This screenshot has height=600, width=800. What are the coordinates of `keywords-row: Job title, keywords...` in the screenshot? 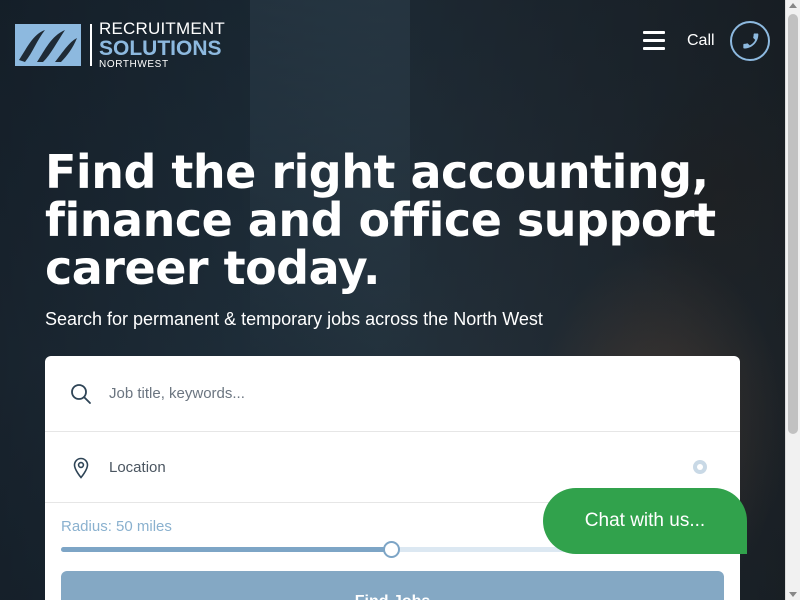 It's located at (392, 394).